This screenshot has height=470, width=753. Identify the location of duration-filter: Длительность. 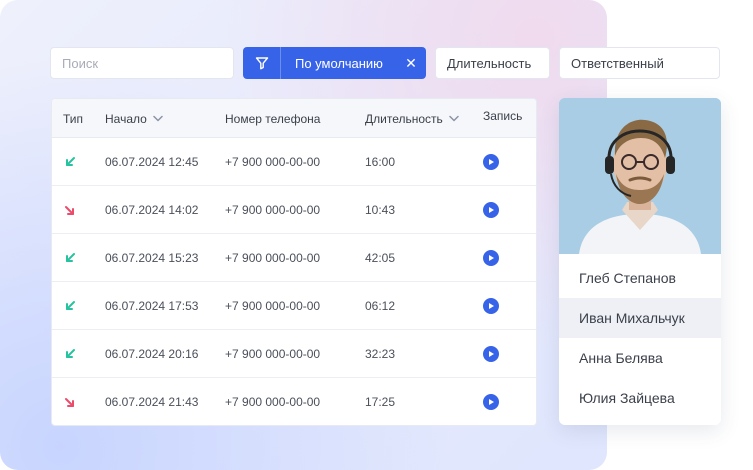
(492, 63).